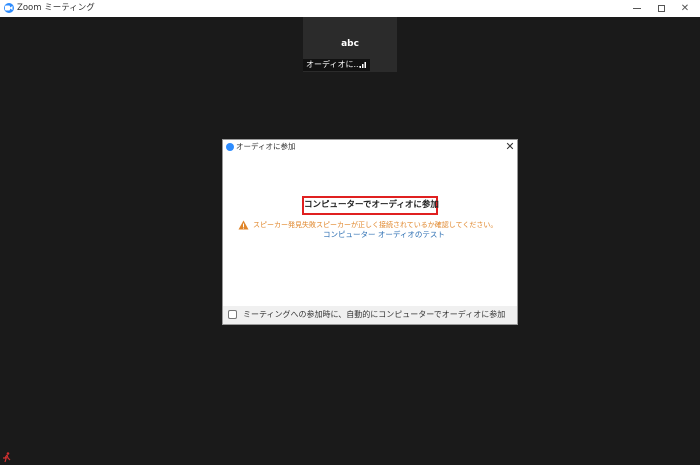 Image resolution: width=700 pixels, height=465 pixels. What do you see at coordinates (362, 65) in the screenshot?
I see `signal-icon` at bounding box center [362, 65].